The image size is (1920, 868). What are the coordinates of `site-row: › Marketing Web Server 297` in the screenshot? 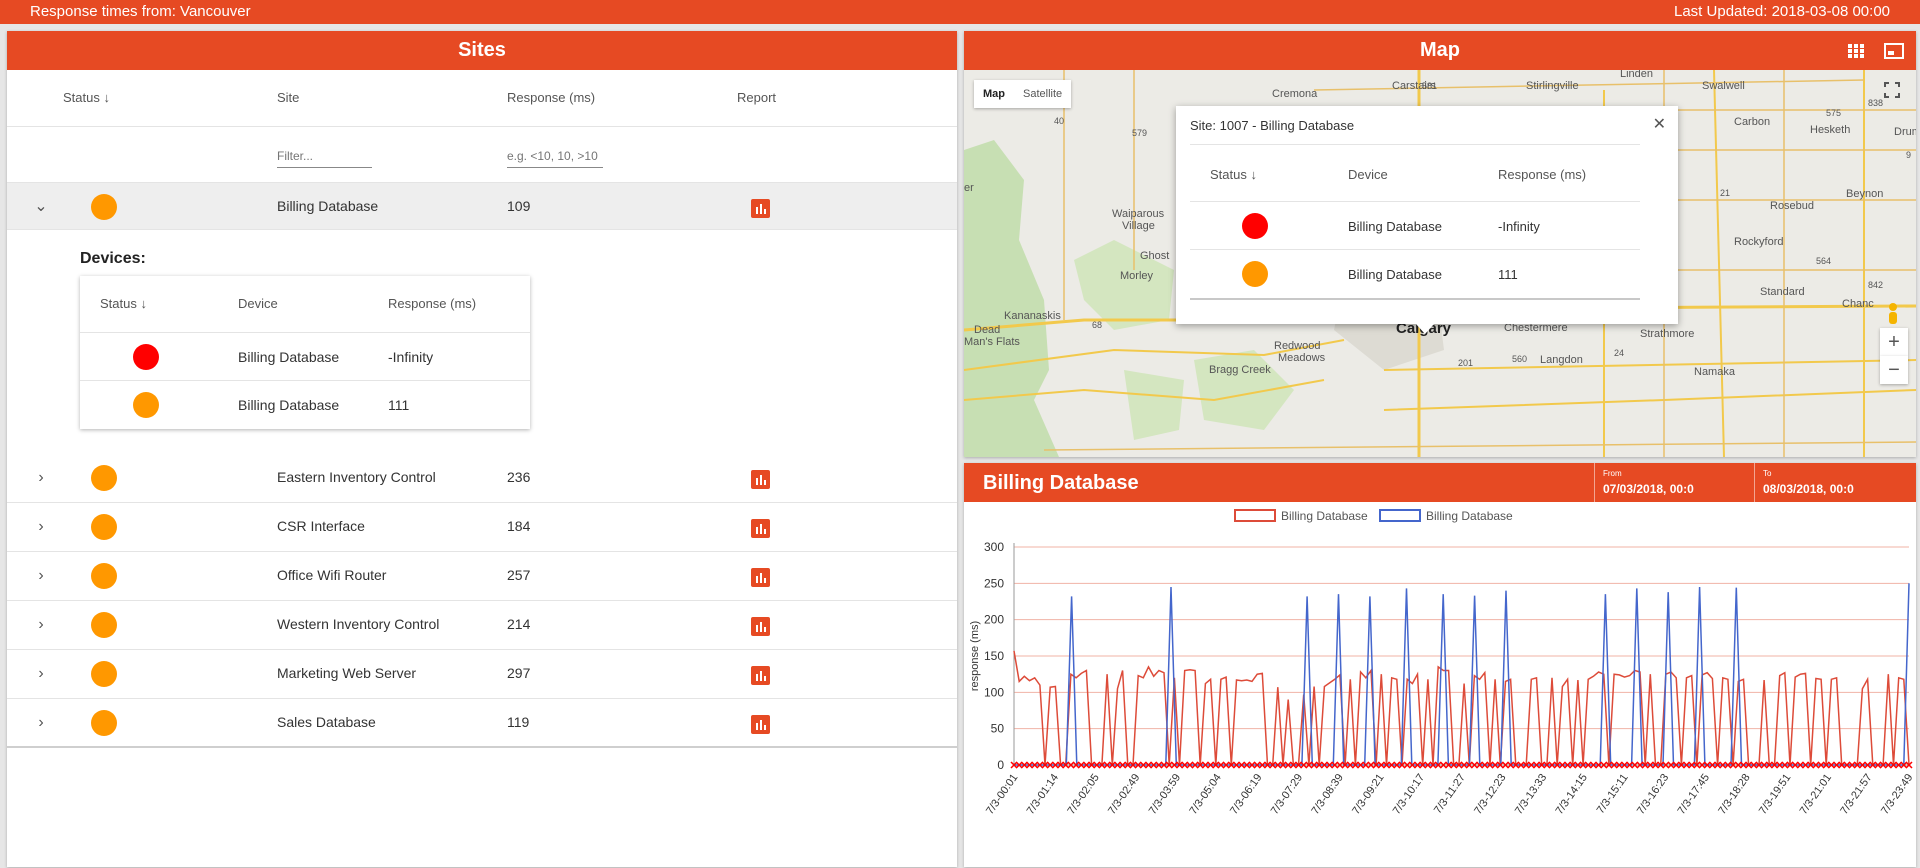 It's located at (482, 674).